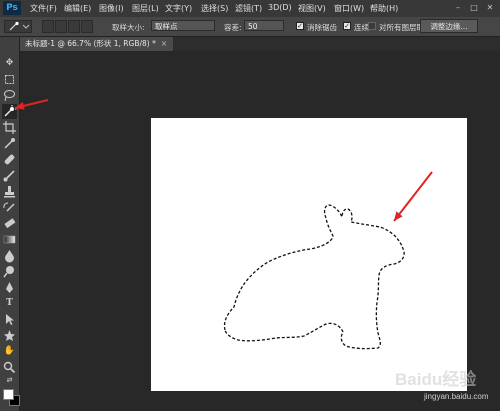 The width and height of the screenshot is (500, 411). I want to click on menu-image: 图像(I), so click(111, 8).